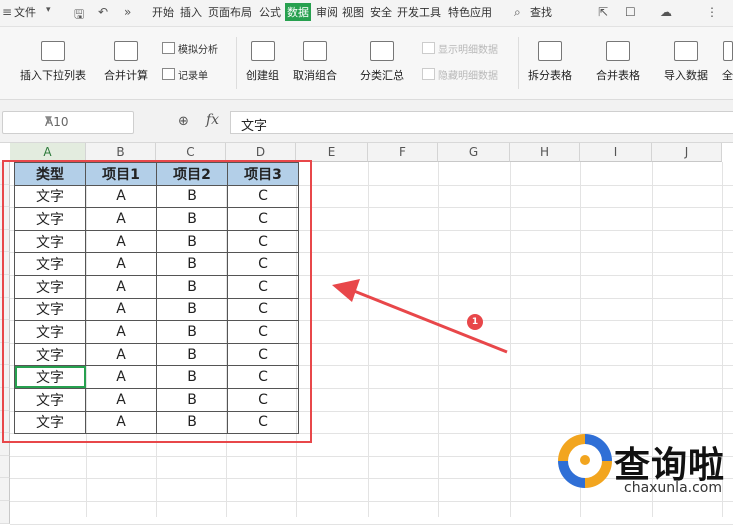 This screenshot has width=733, height=525. Describe the element at coordinates (585, 461) in the screenshot. I see `watermark-logo` at that location.